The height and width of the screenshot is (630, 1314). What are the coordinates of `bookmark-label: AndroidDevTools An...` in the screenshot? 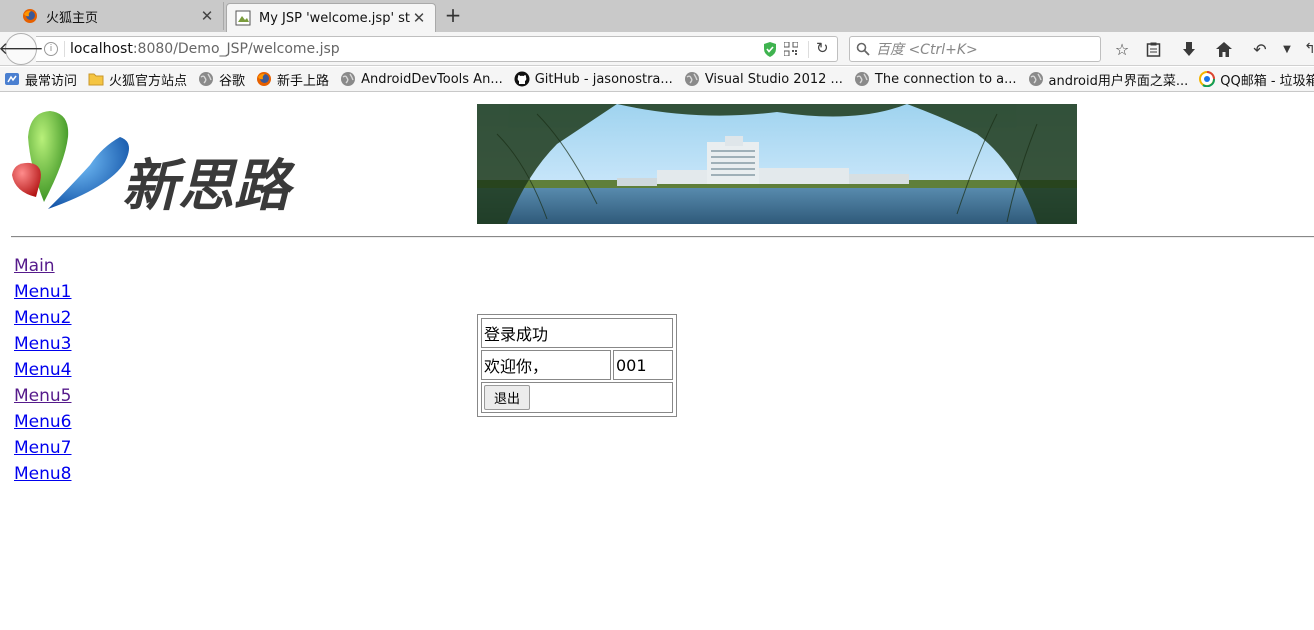 It's located at (432, 79).